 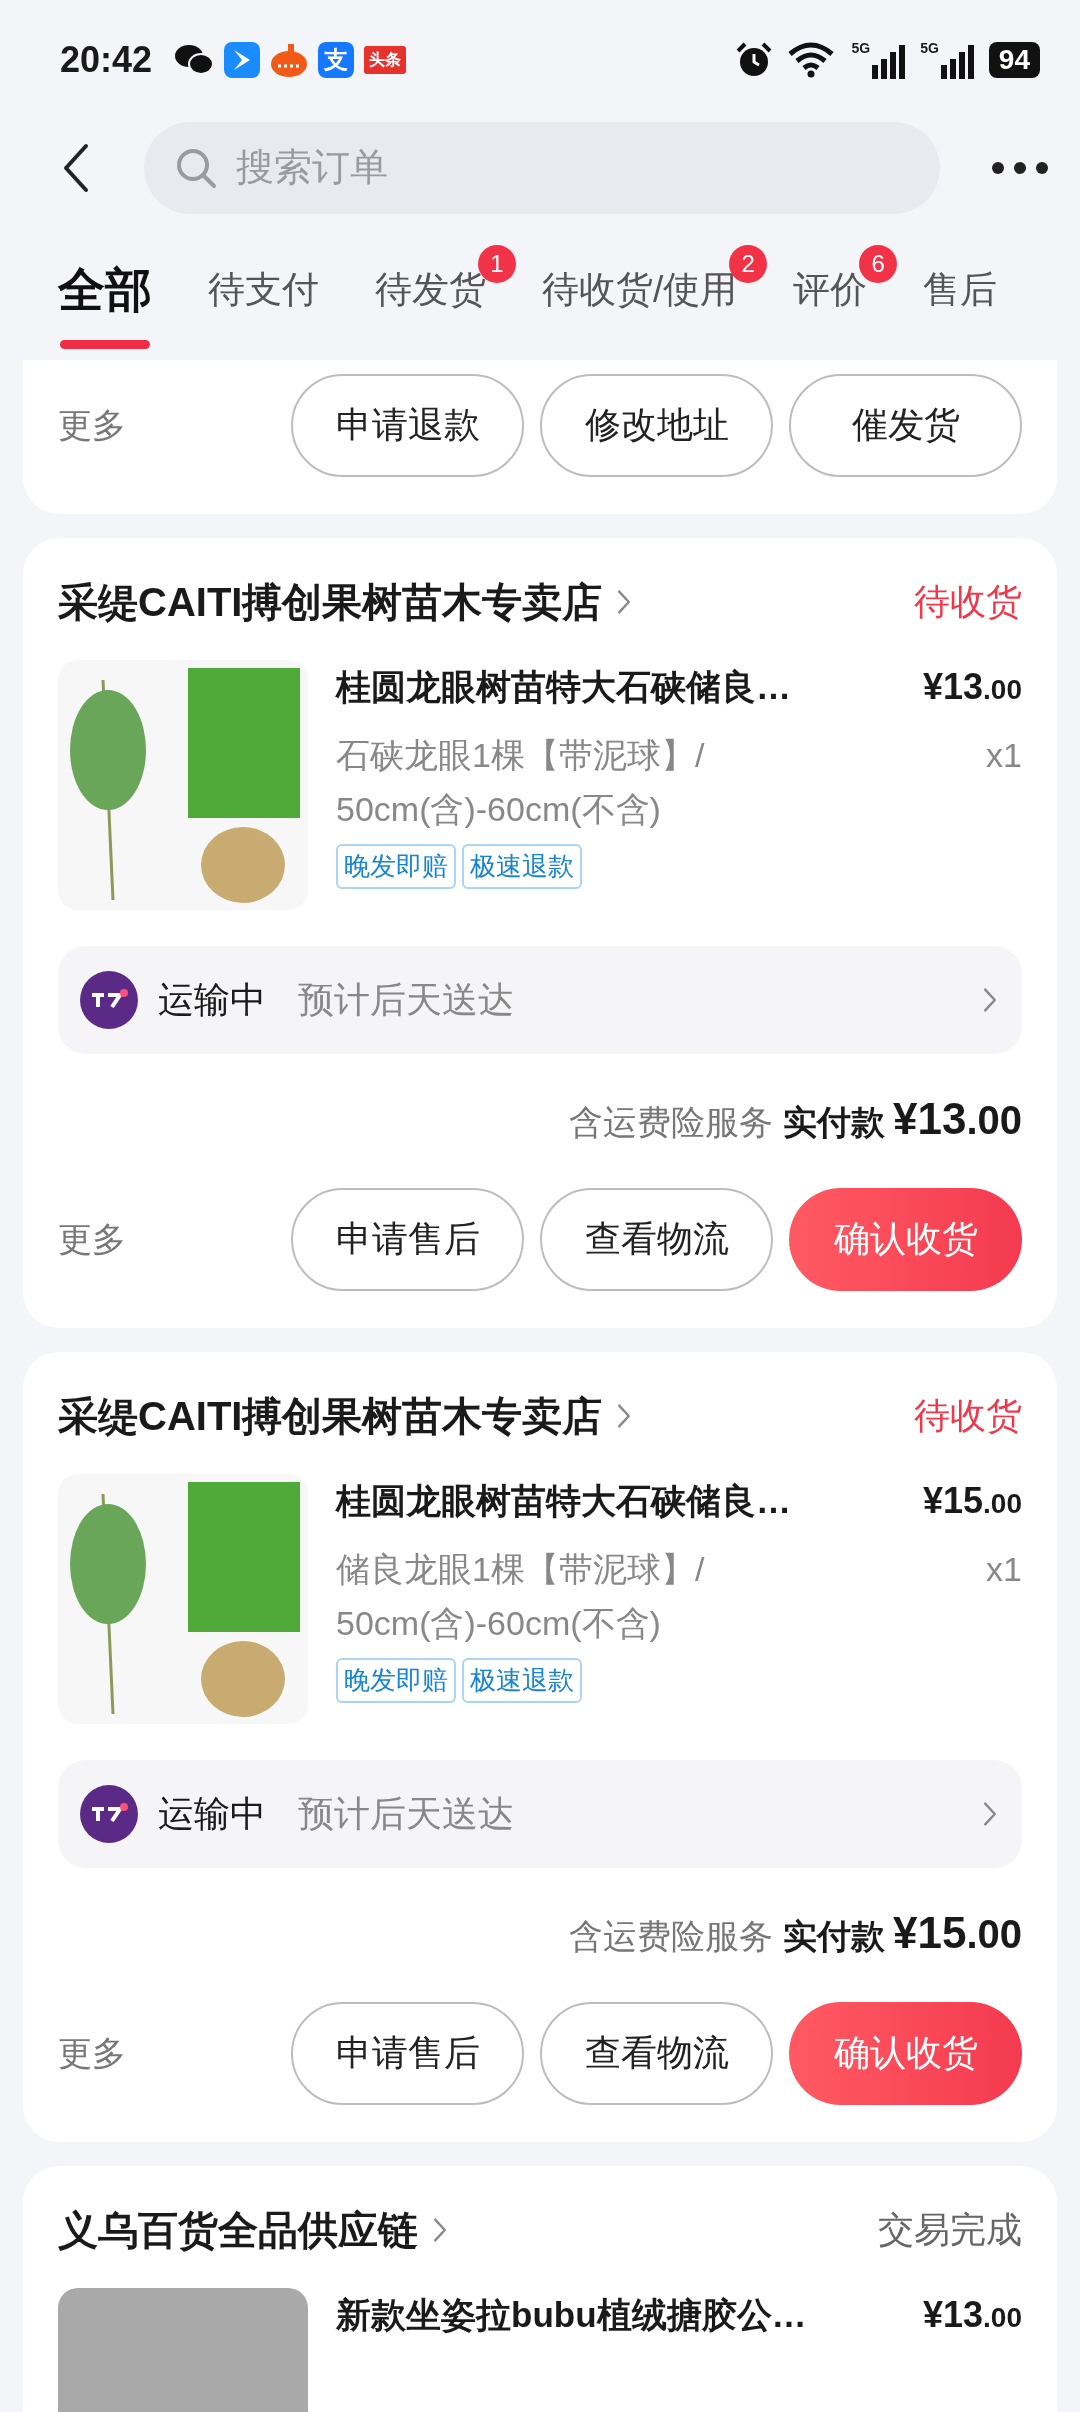 What do you see at coordinates (960, 297) in the screenshot?
I see `tab: 售后` at bounding box center [960, 297].